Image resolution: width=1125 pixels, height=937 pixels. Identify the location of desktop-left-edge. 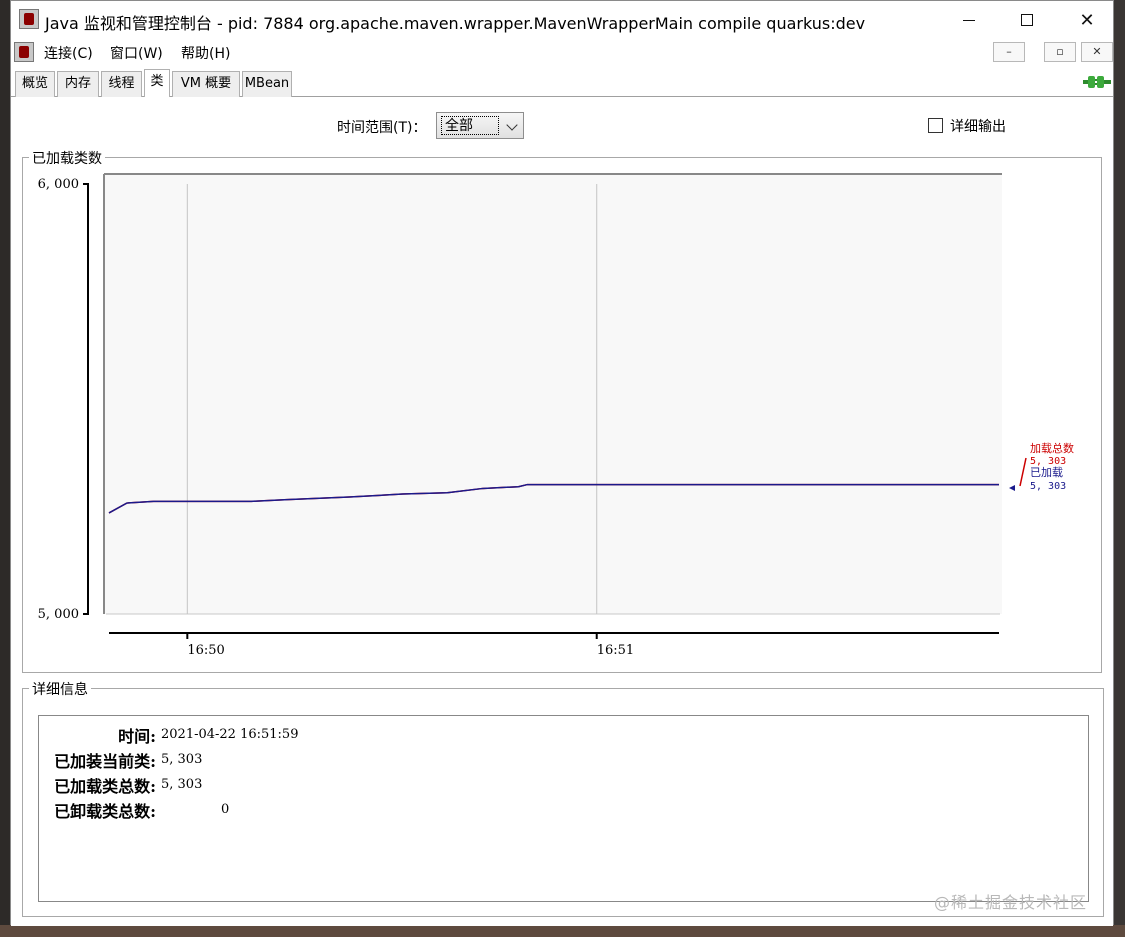
(5, 468).